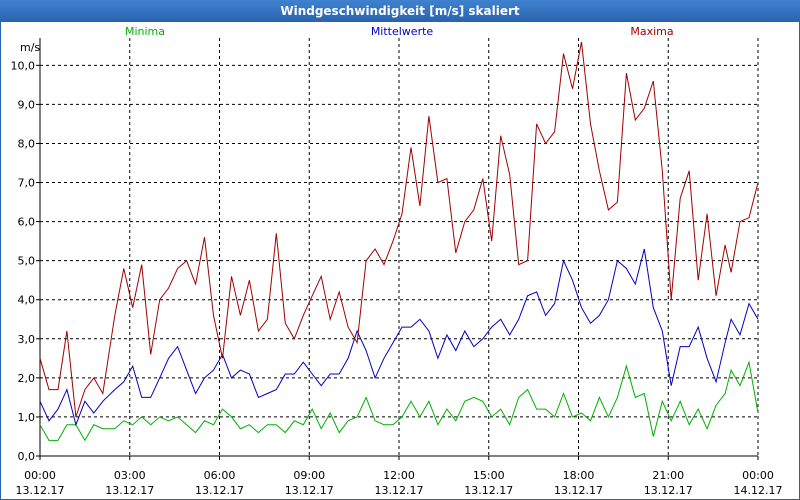  I want to click on x-tick-time: 03:00, so click(130, 475).